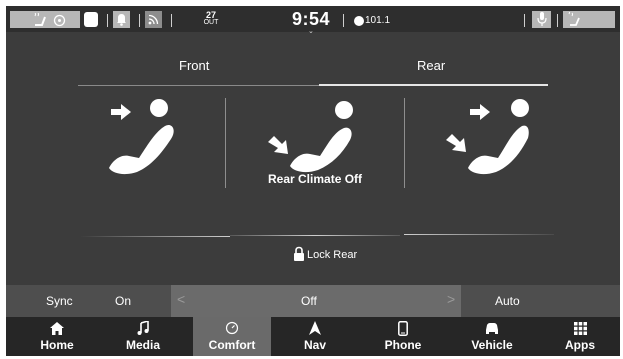 The height and width of the screenshot is (359, 623). I want to click on tab-front: Front, so click(194, 65).